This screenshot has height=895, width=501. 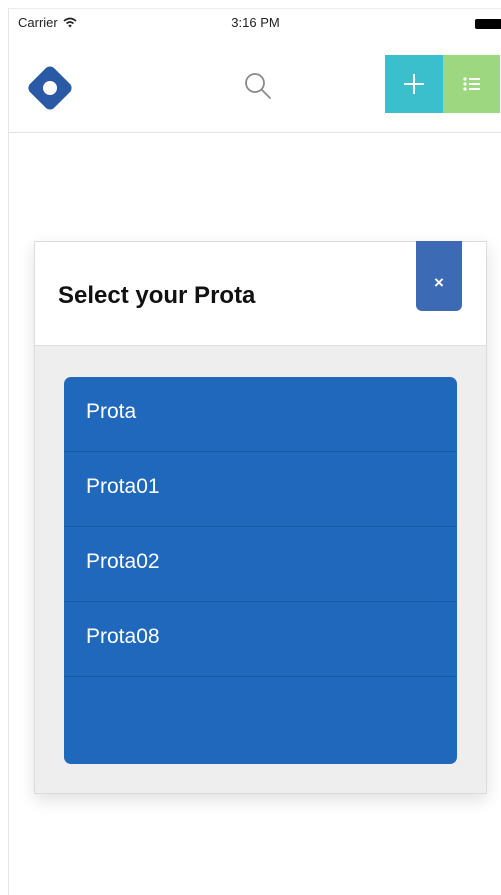 What do you see at coordinates (260, 293) in the screenshot?
I see `modal-header: Select your Prota ×` at bounding box center [260, 293].